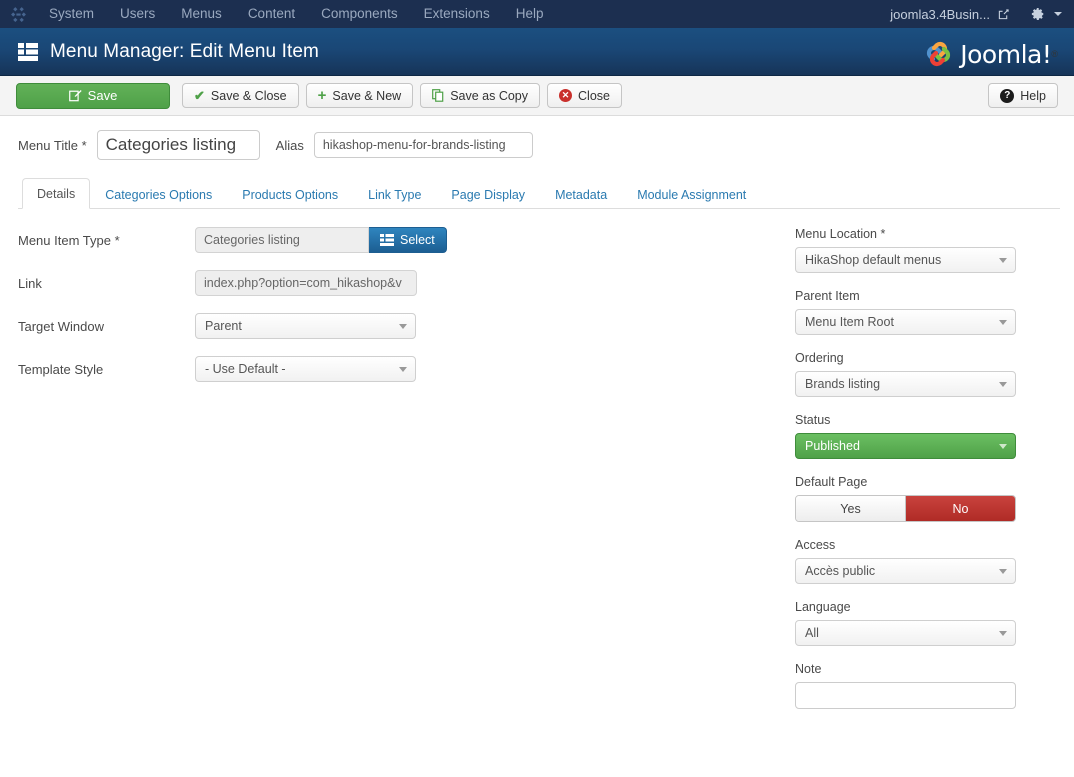 Image resolution: width=1074 pixels, height=777 pixels. What do you see at coordinates (290, 194) in the screenshot?
I see `tab-products-options: Products Options` at bounding box center [290, 194].